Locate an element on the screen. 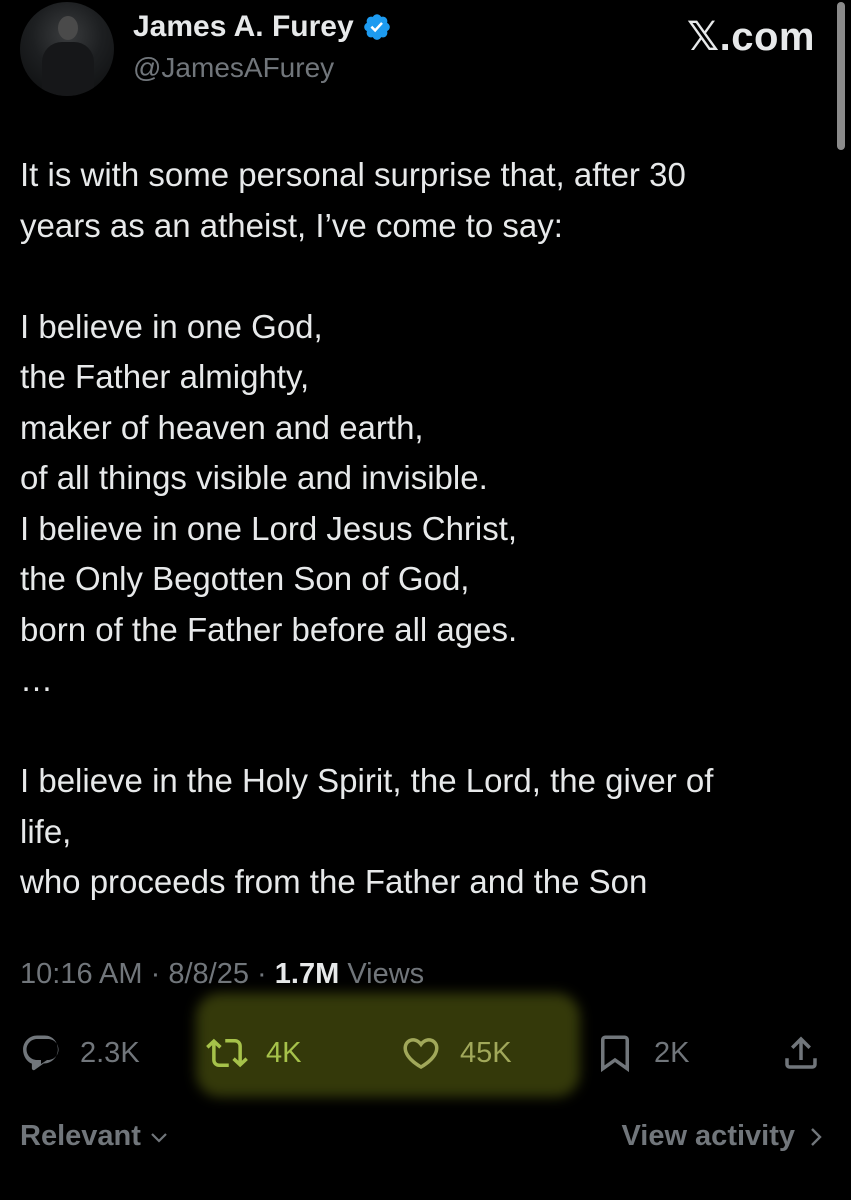 This screenshot has width=851, height=1200. repost-button: 4K is located at coordinates (253, 1053).